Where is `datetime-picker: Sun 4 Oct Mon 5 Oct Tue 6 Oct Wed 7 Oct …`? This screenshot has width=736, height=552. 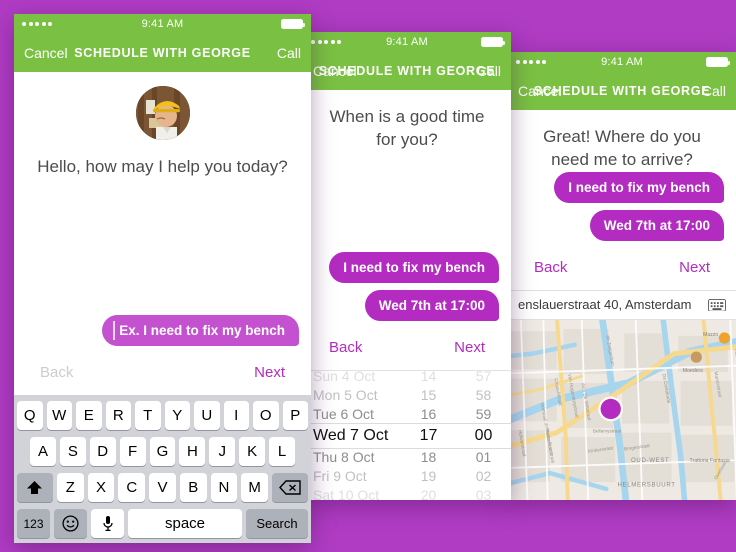
datetime-picker: Sun 4 Oct Mon 5 Oct Tue 6 Oct Wed 7 Oct … is located at coordinates (407, 435).